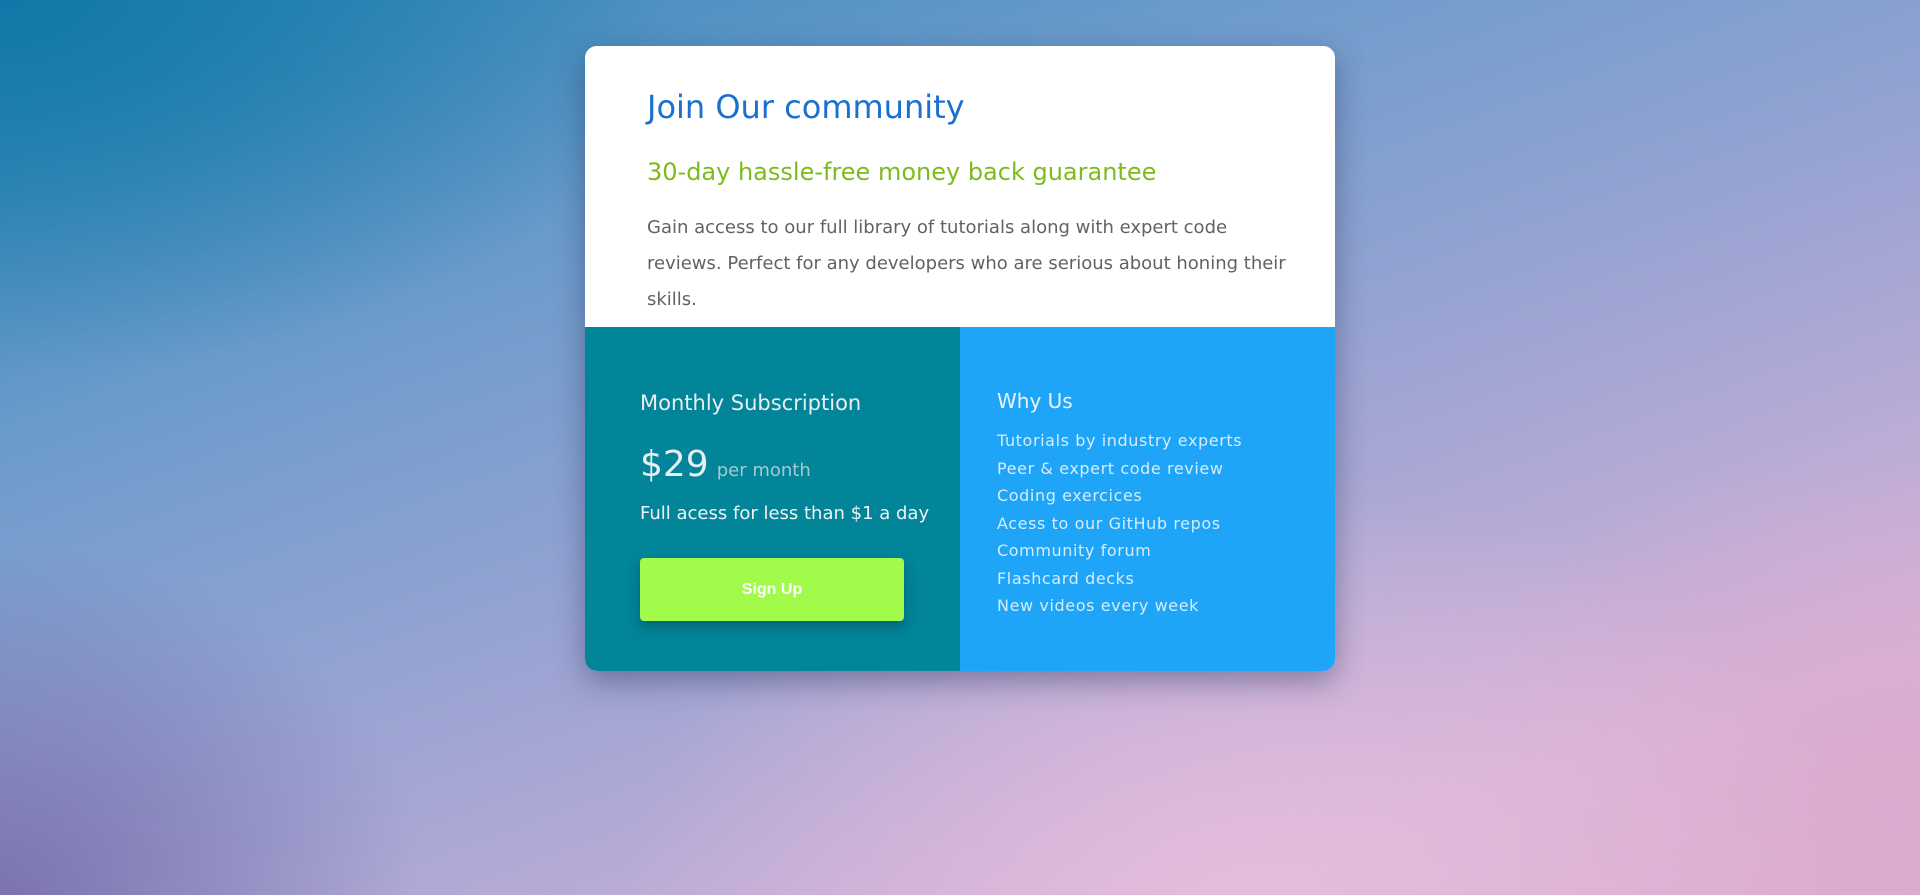 The image size is (1920, 895). What do you see at coordinates (772, 589) in the screenshot?
I see `sign-up-button: Sign Up` at bounding box center [772, 589].